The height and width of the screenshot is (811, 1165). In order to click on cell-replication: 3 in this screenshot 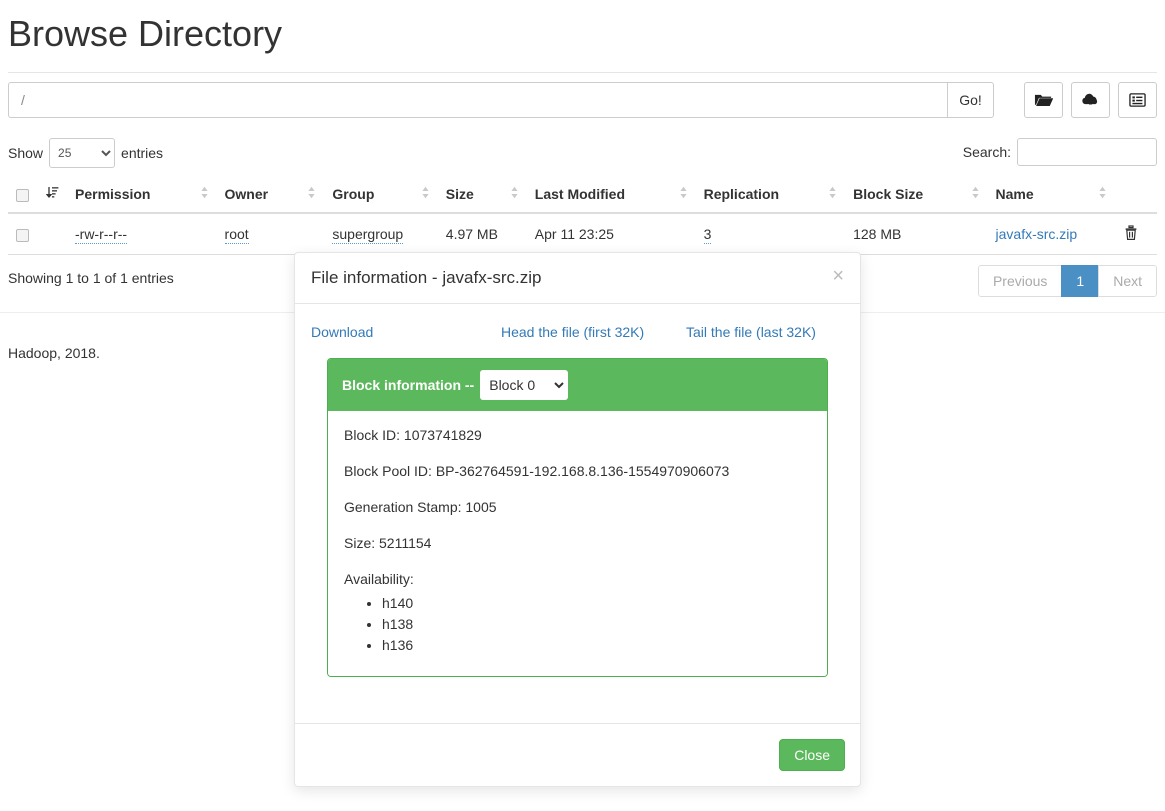, I will do `click(770, 234)`.